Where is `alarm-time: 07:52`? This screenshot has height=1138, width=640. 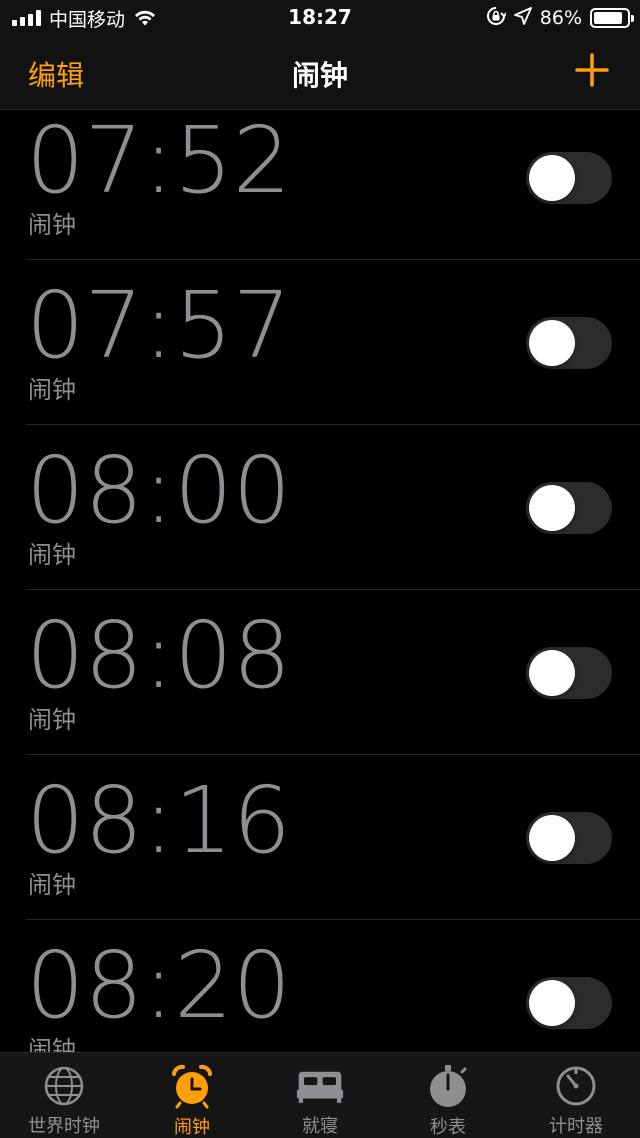 alarm-time: 07:52 is located at coordinates (159, 162).